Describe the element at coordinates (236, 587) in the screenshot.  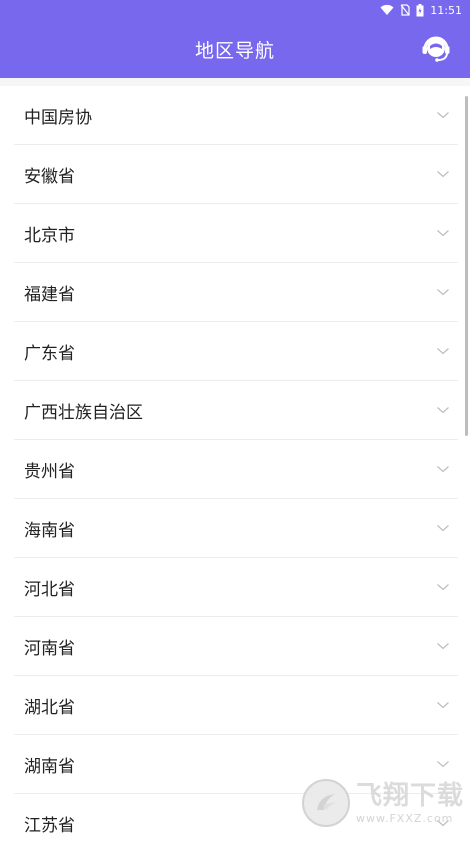
I see `region-item-hebei: 河北省` at that location.